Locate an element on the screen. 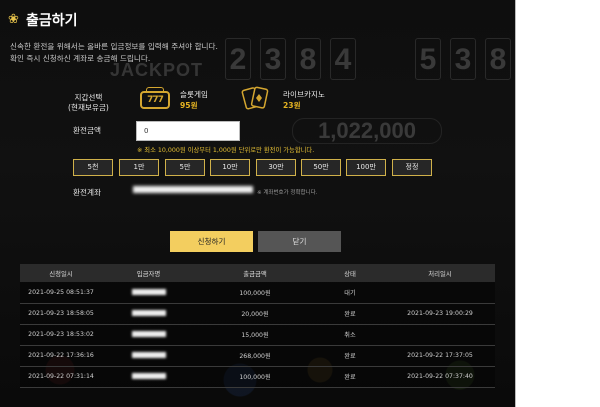 This screenshot has width=600, height=407. description-line-2: 확인 즉시 신청하신 계좌로 송금해 드립니다. is located at coordinates (80, 58).